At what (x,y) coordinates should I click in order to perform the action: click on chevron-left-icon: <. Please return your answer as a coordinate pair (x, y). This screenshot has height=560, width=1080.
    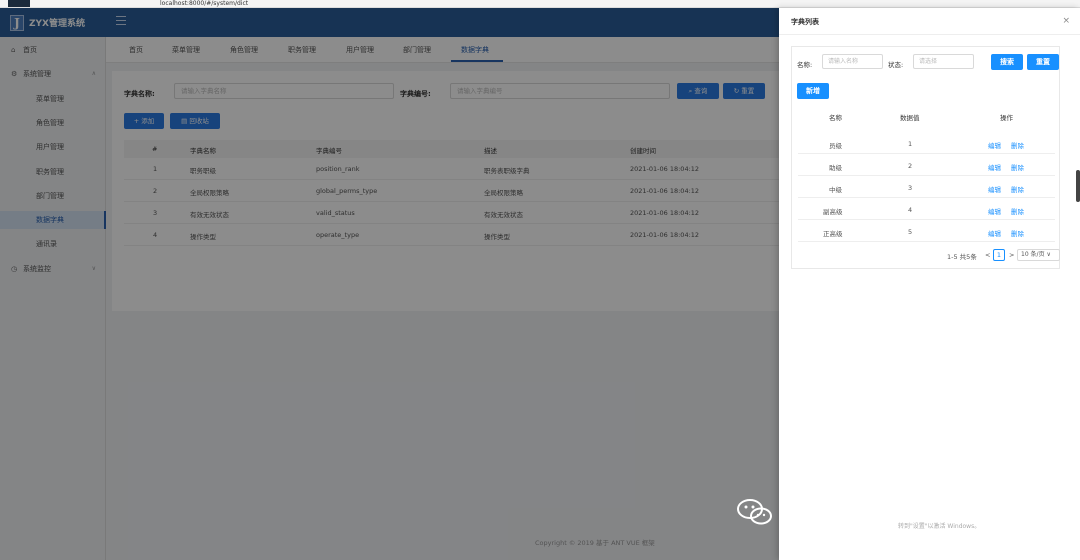
    Looking at the image, I should click on (987, 255).